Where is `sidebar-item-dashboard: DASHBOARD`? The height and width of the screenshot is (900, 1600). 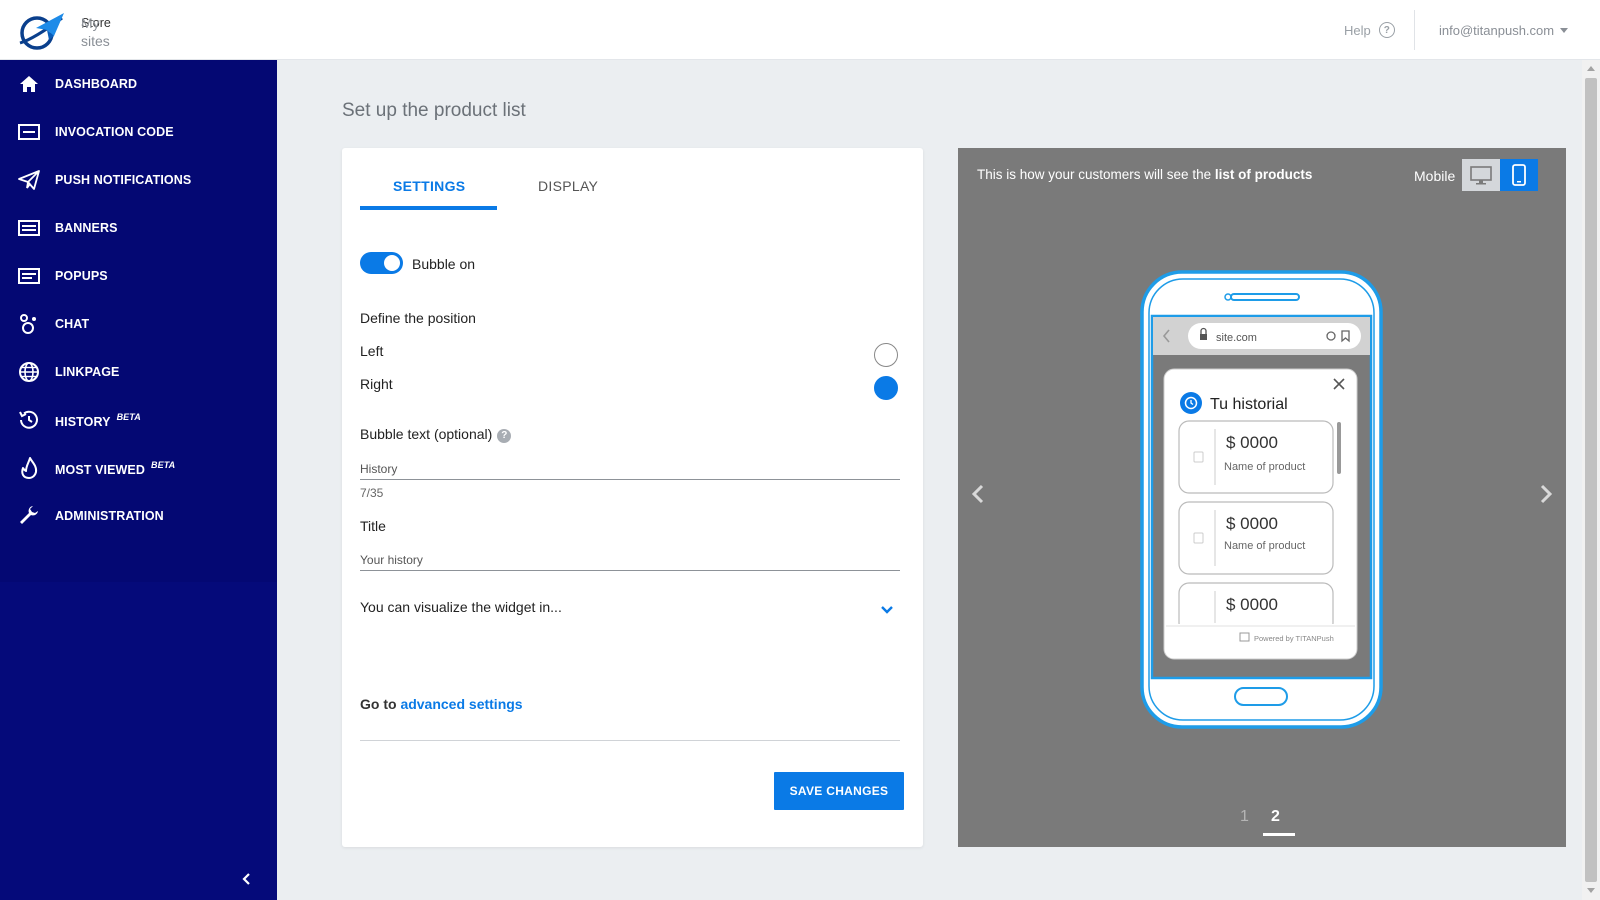 sidebar-item-dashboard: DASHBOARD is located at coordinates (138, 84).